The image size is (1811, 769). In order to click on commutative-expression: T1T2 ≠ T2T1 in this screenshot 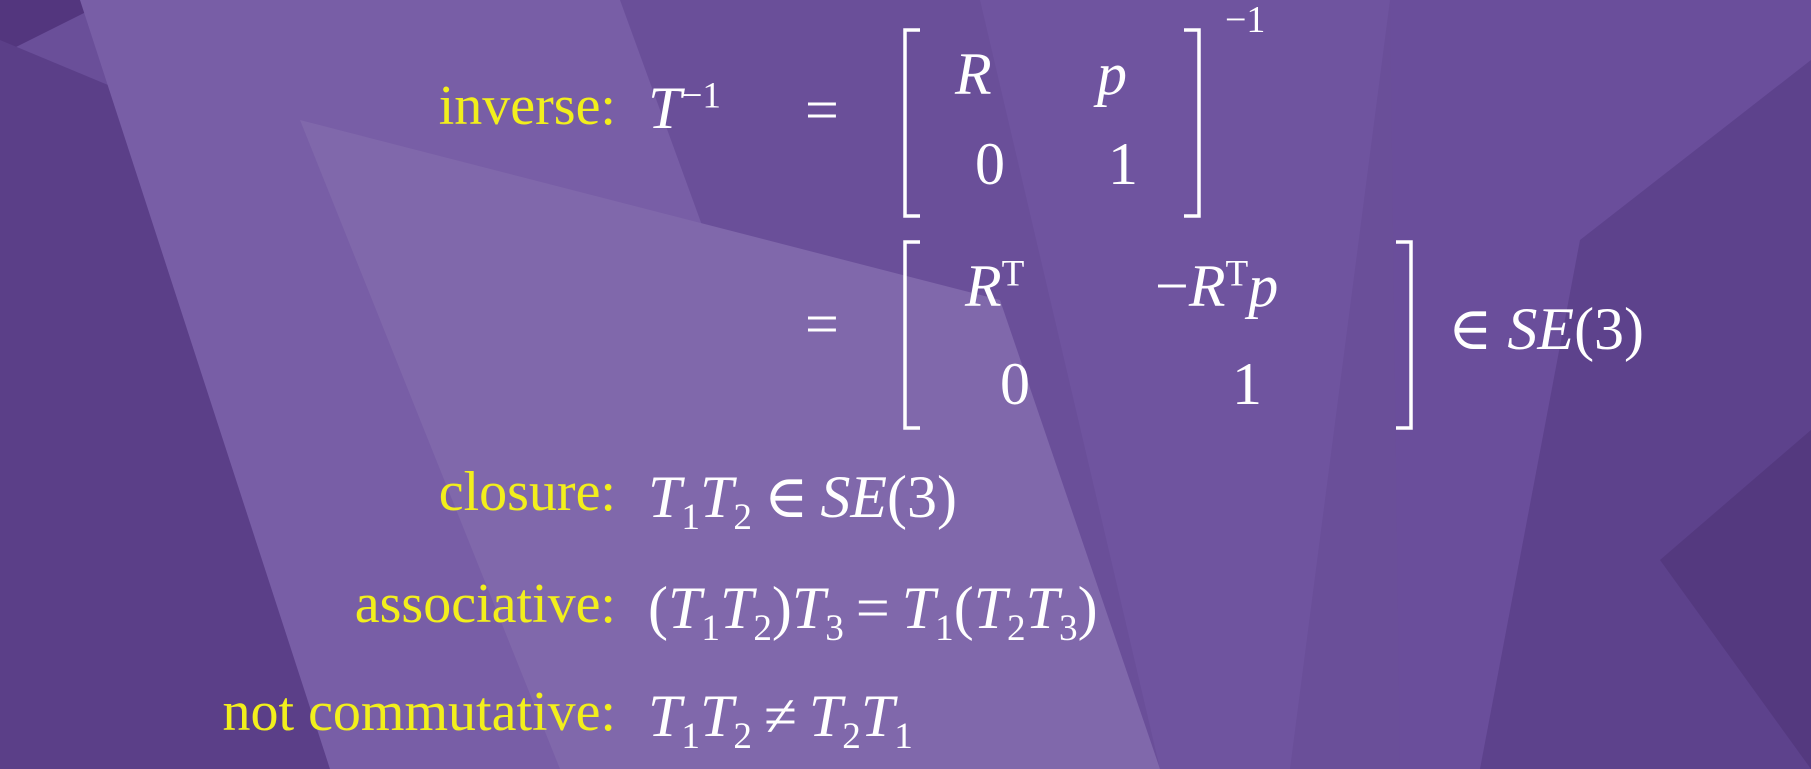, I will do `click(780, 720)`.